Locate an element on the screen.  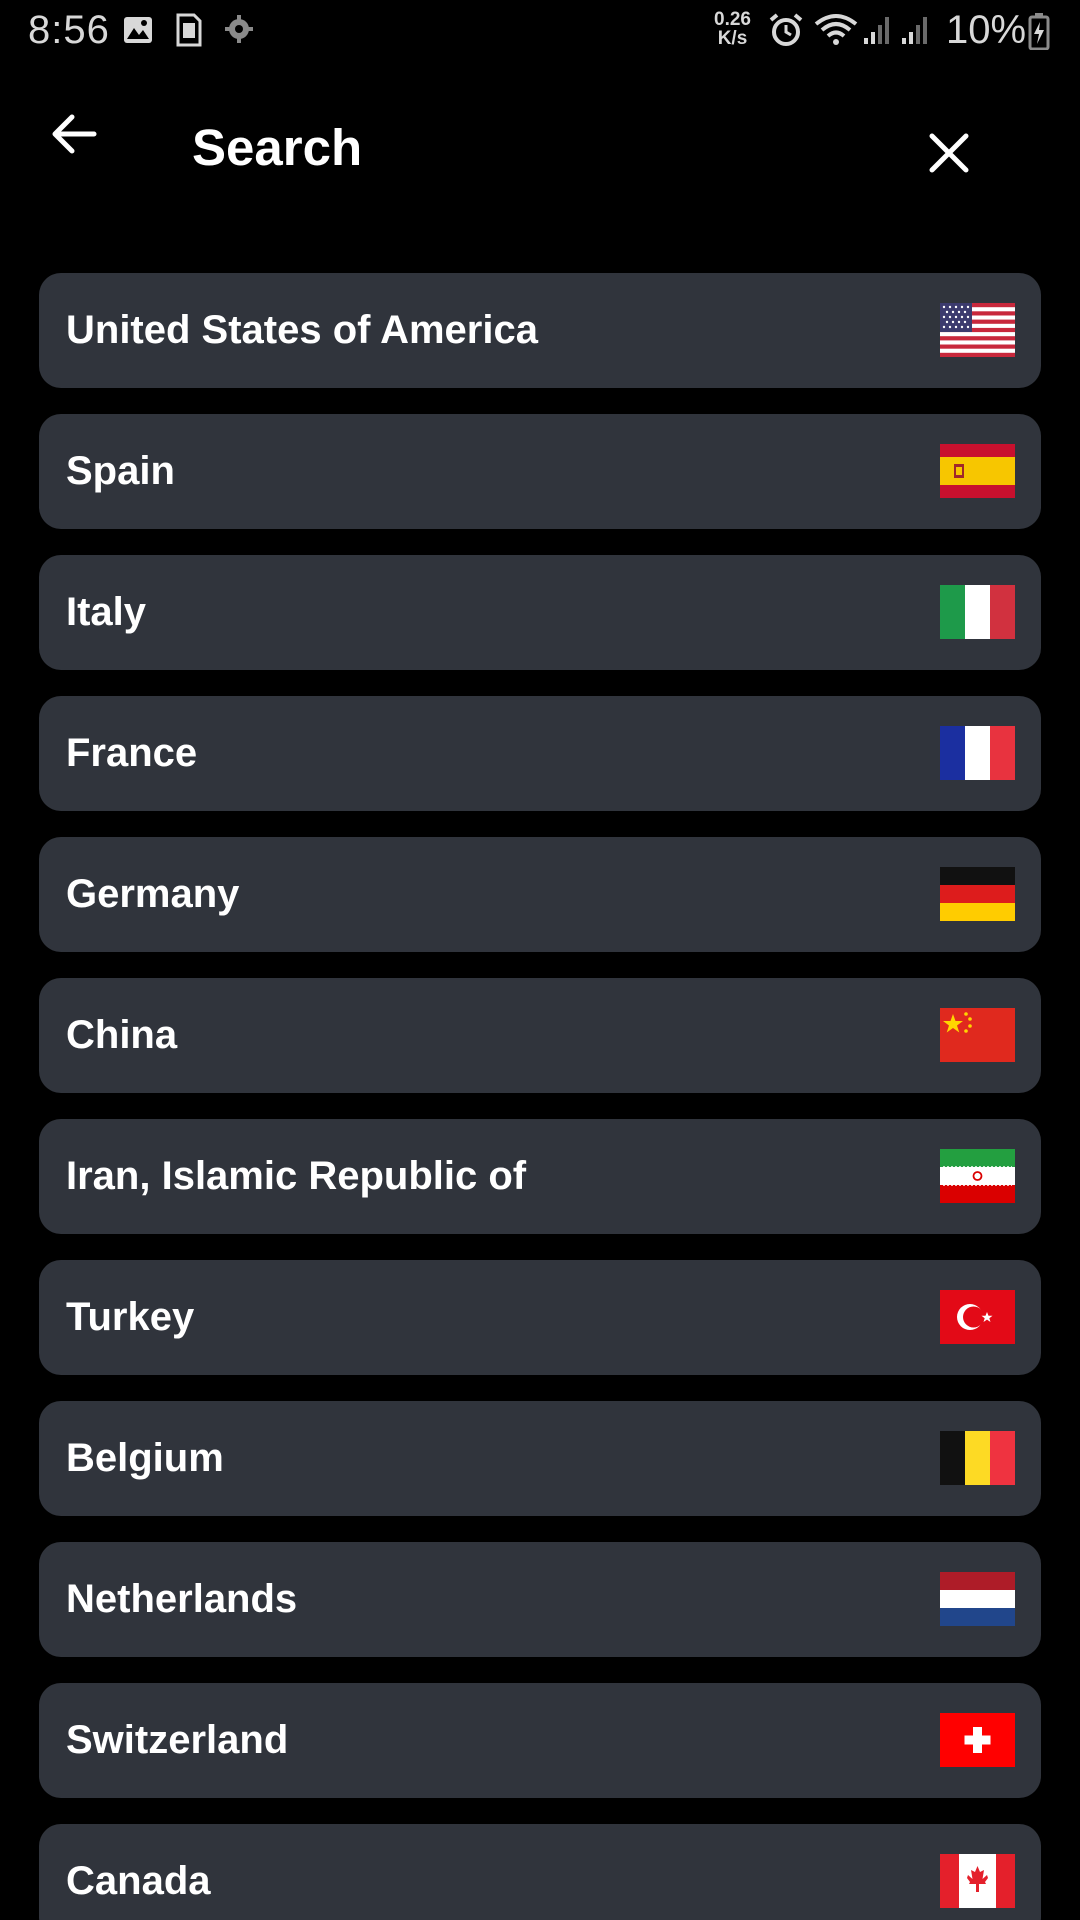
country-name: Turkey is located at coordinates (130, 1317).